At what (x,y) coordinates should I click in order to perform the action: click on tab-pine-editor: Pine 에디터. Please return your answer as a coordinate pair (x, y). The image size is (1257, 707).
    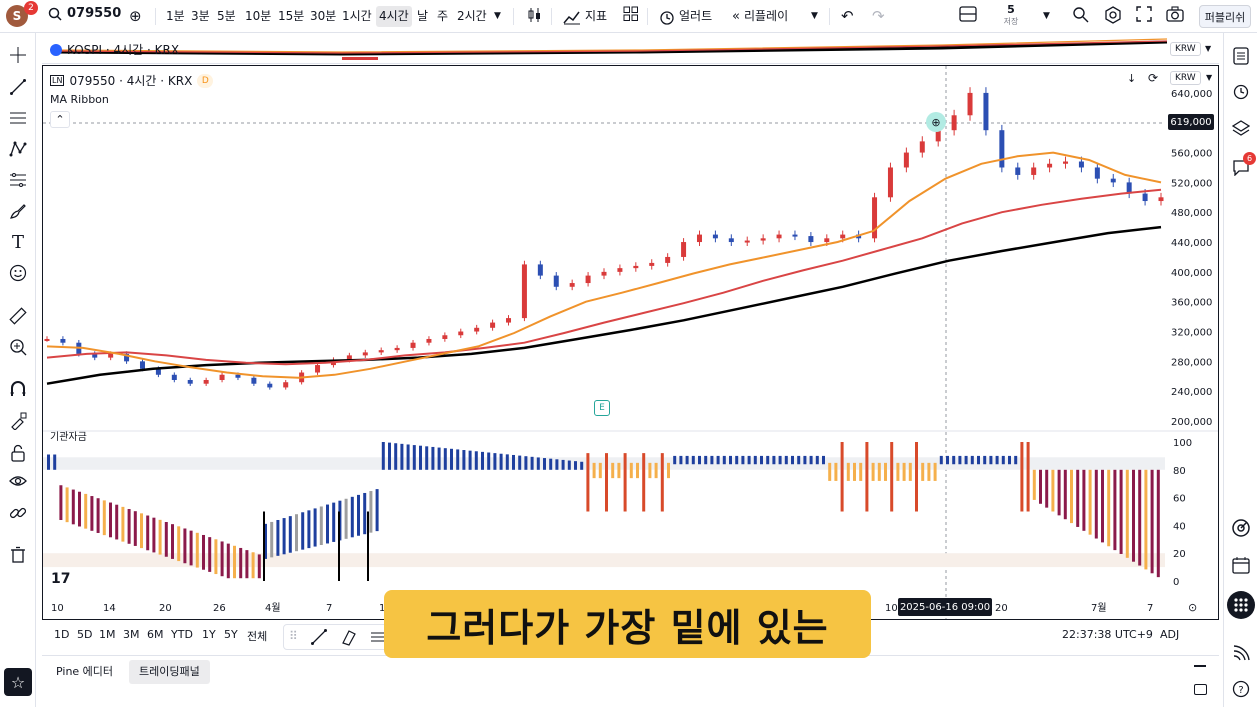
    Looking at the image, I should click on (84, 672).